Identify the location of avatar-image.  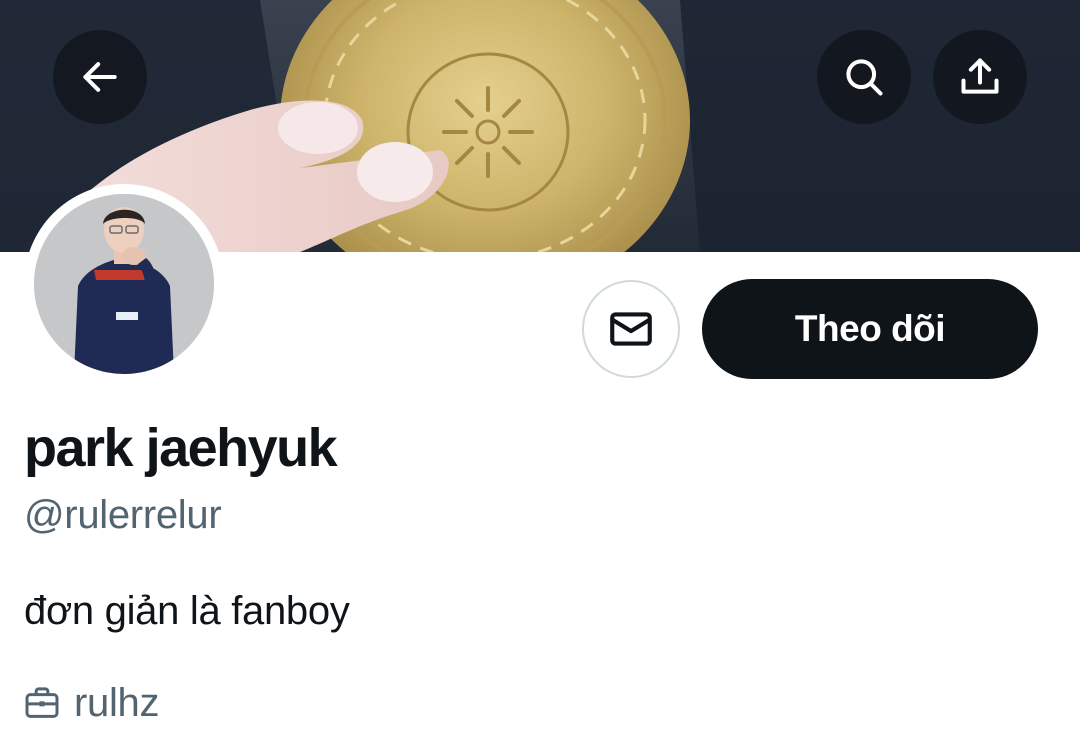
(124, 284).